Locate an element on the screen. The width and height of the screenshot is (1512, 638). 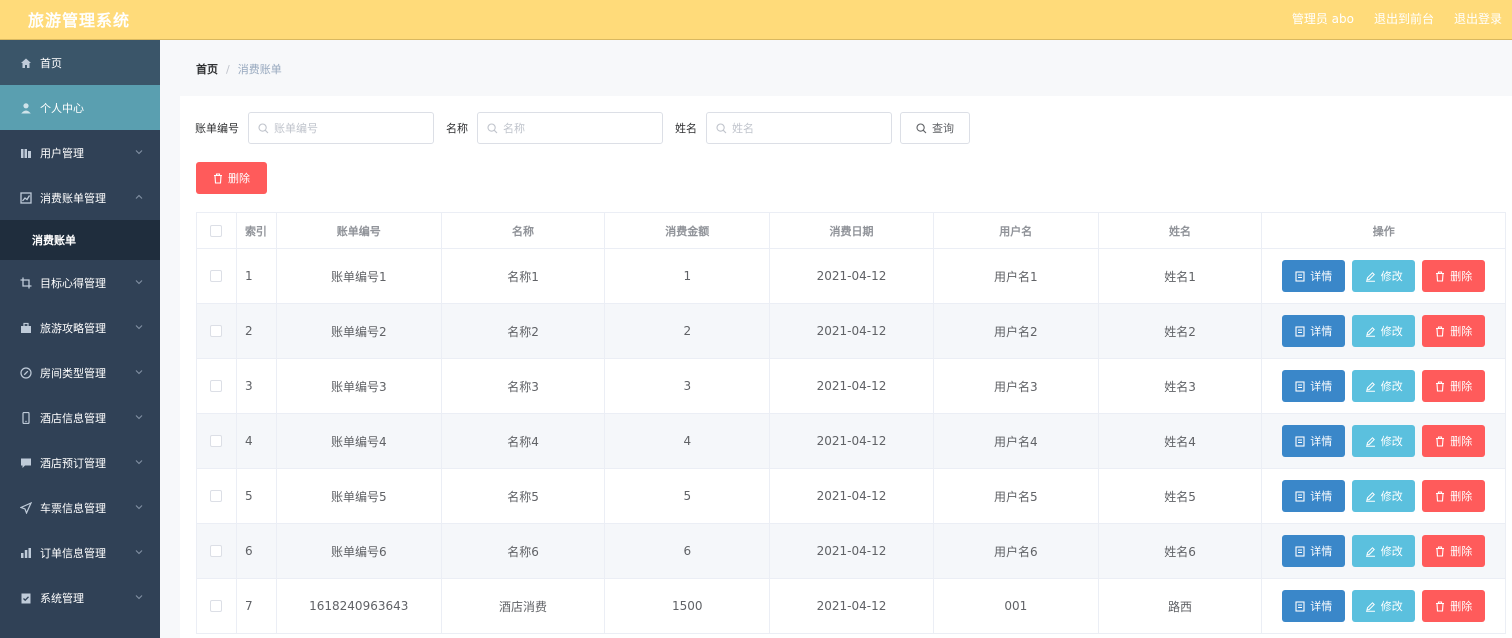
full-name-input is located at coordinates (807, 128).